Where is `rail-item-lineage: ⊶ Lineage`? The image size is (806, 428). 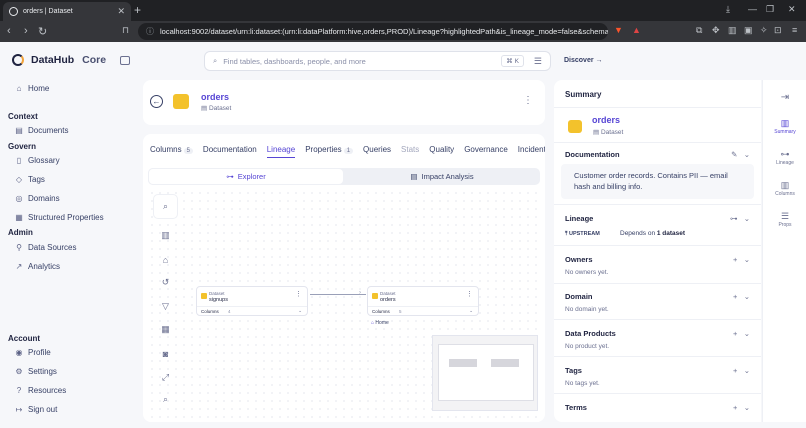 rail-item-lineage: ⊶ Lineage is located at coordinates (784, 157).